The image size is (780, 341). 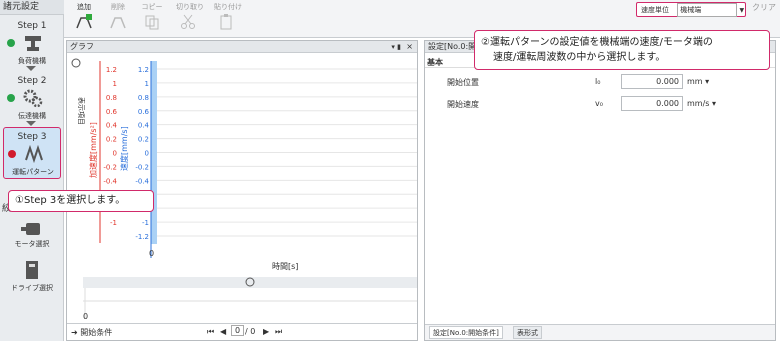 I want to click on accel-tick-label: 0.6, so click(x=112, y=112).